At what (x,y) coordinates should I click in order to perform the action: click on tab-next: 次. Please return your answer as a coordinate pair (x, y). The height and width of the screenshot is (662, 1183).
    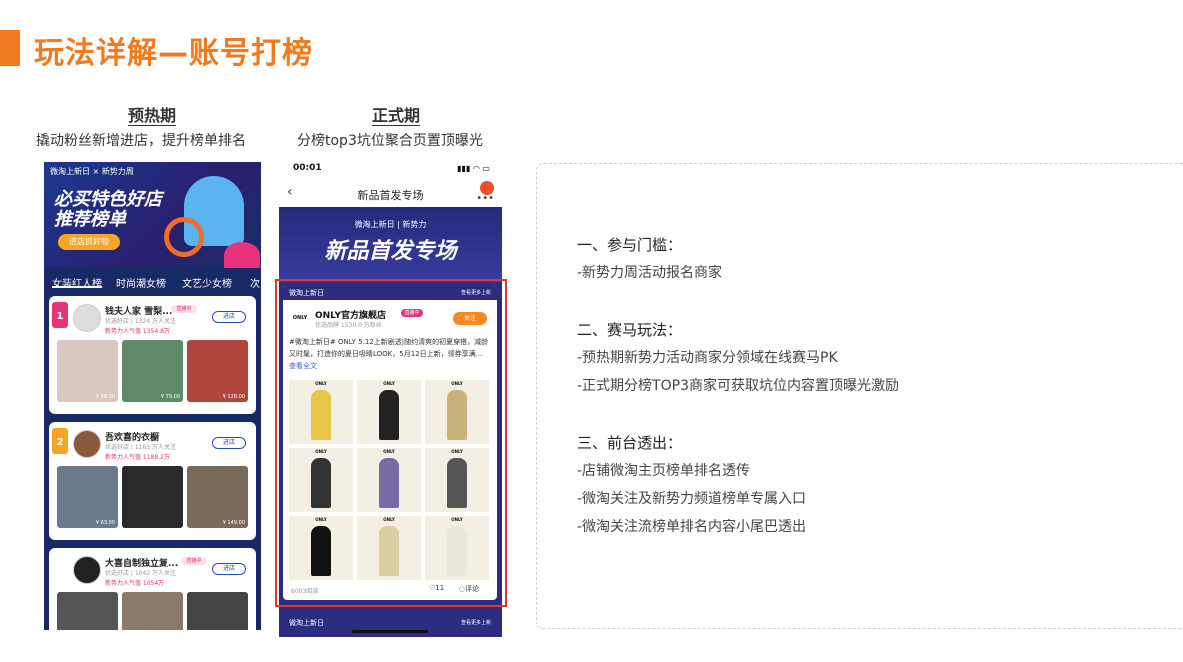
    Looking at the image, I should click on (255, 282).